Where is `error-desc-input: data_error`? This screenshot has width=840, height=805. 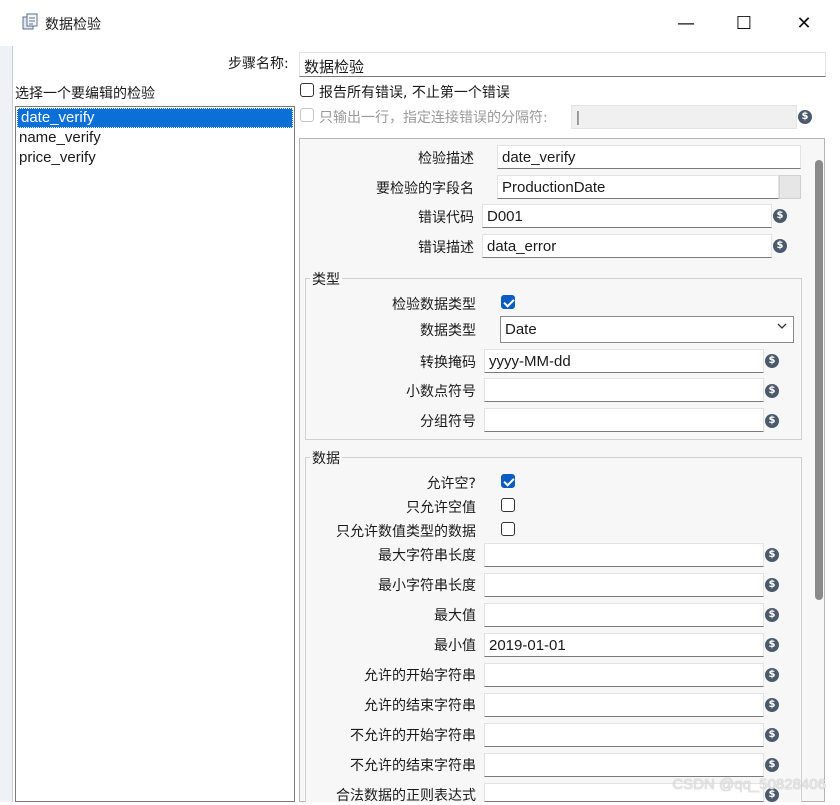
error-desc-input: data_error is located at coordinates (627, 246).